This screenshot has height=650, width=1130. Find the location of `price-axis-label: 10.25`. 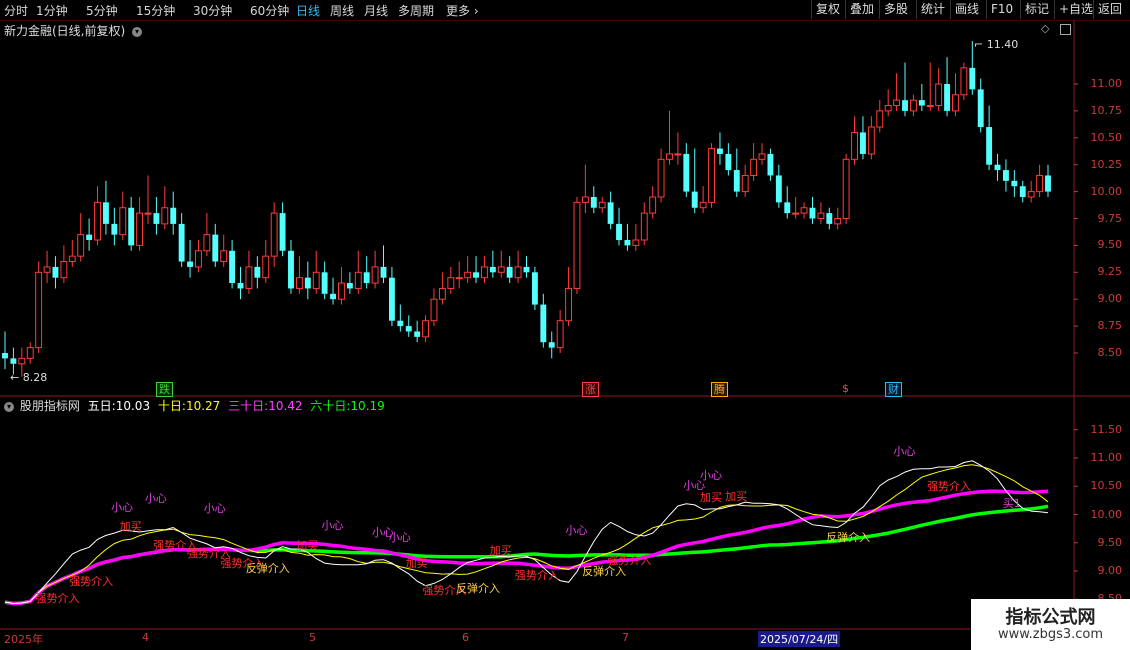

price-axis-label: 10.25 is located at coordinates (1106, 164).